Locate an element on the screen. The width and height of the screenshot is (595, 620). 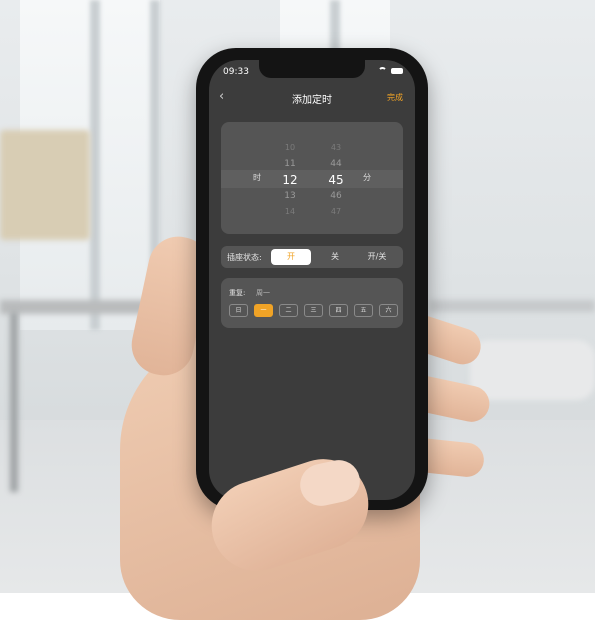
day-sat: 六 is located at coordinates (388, 310).